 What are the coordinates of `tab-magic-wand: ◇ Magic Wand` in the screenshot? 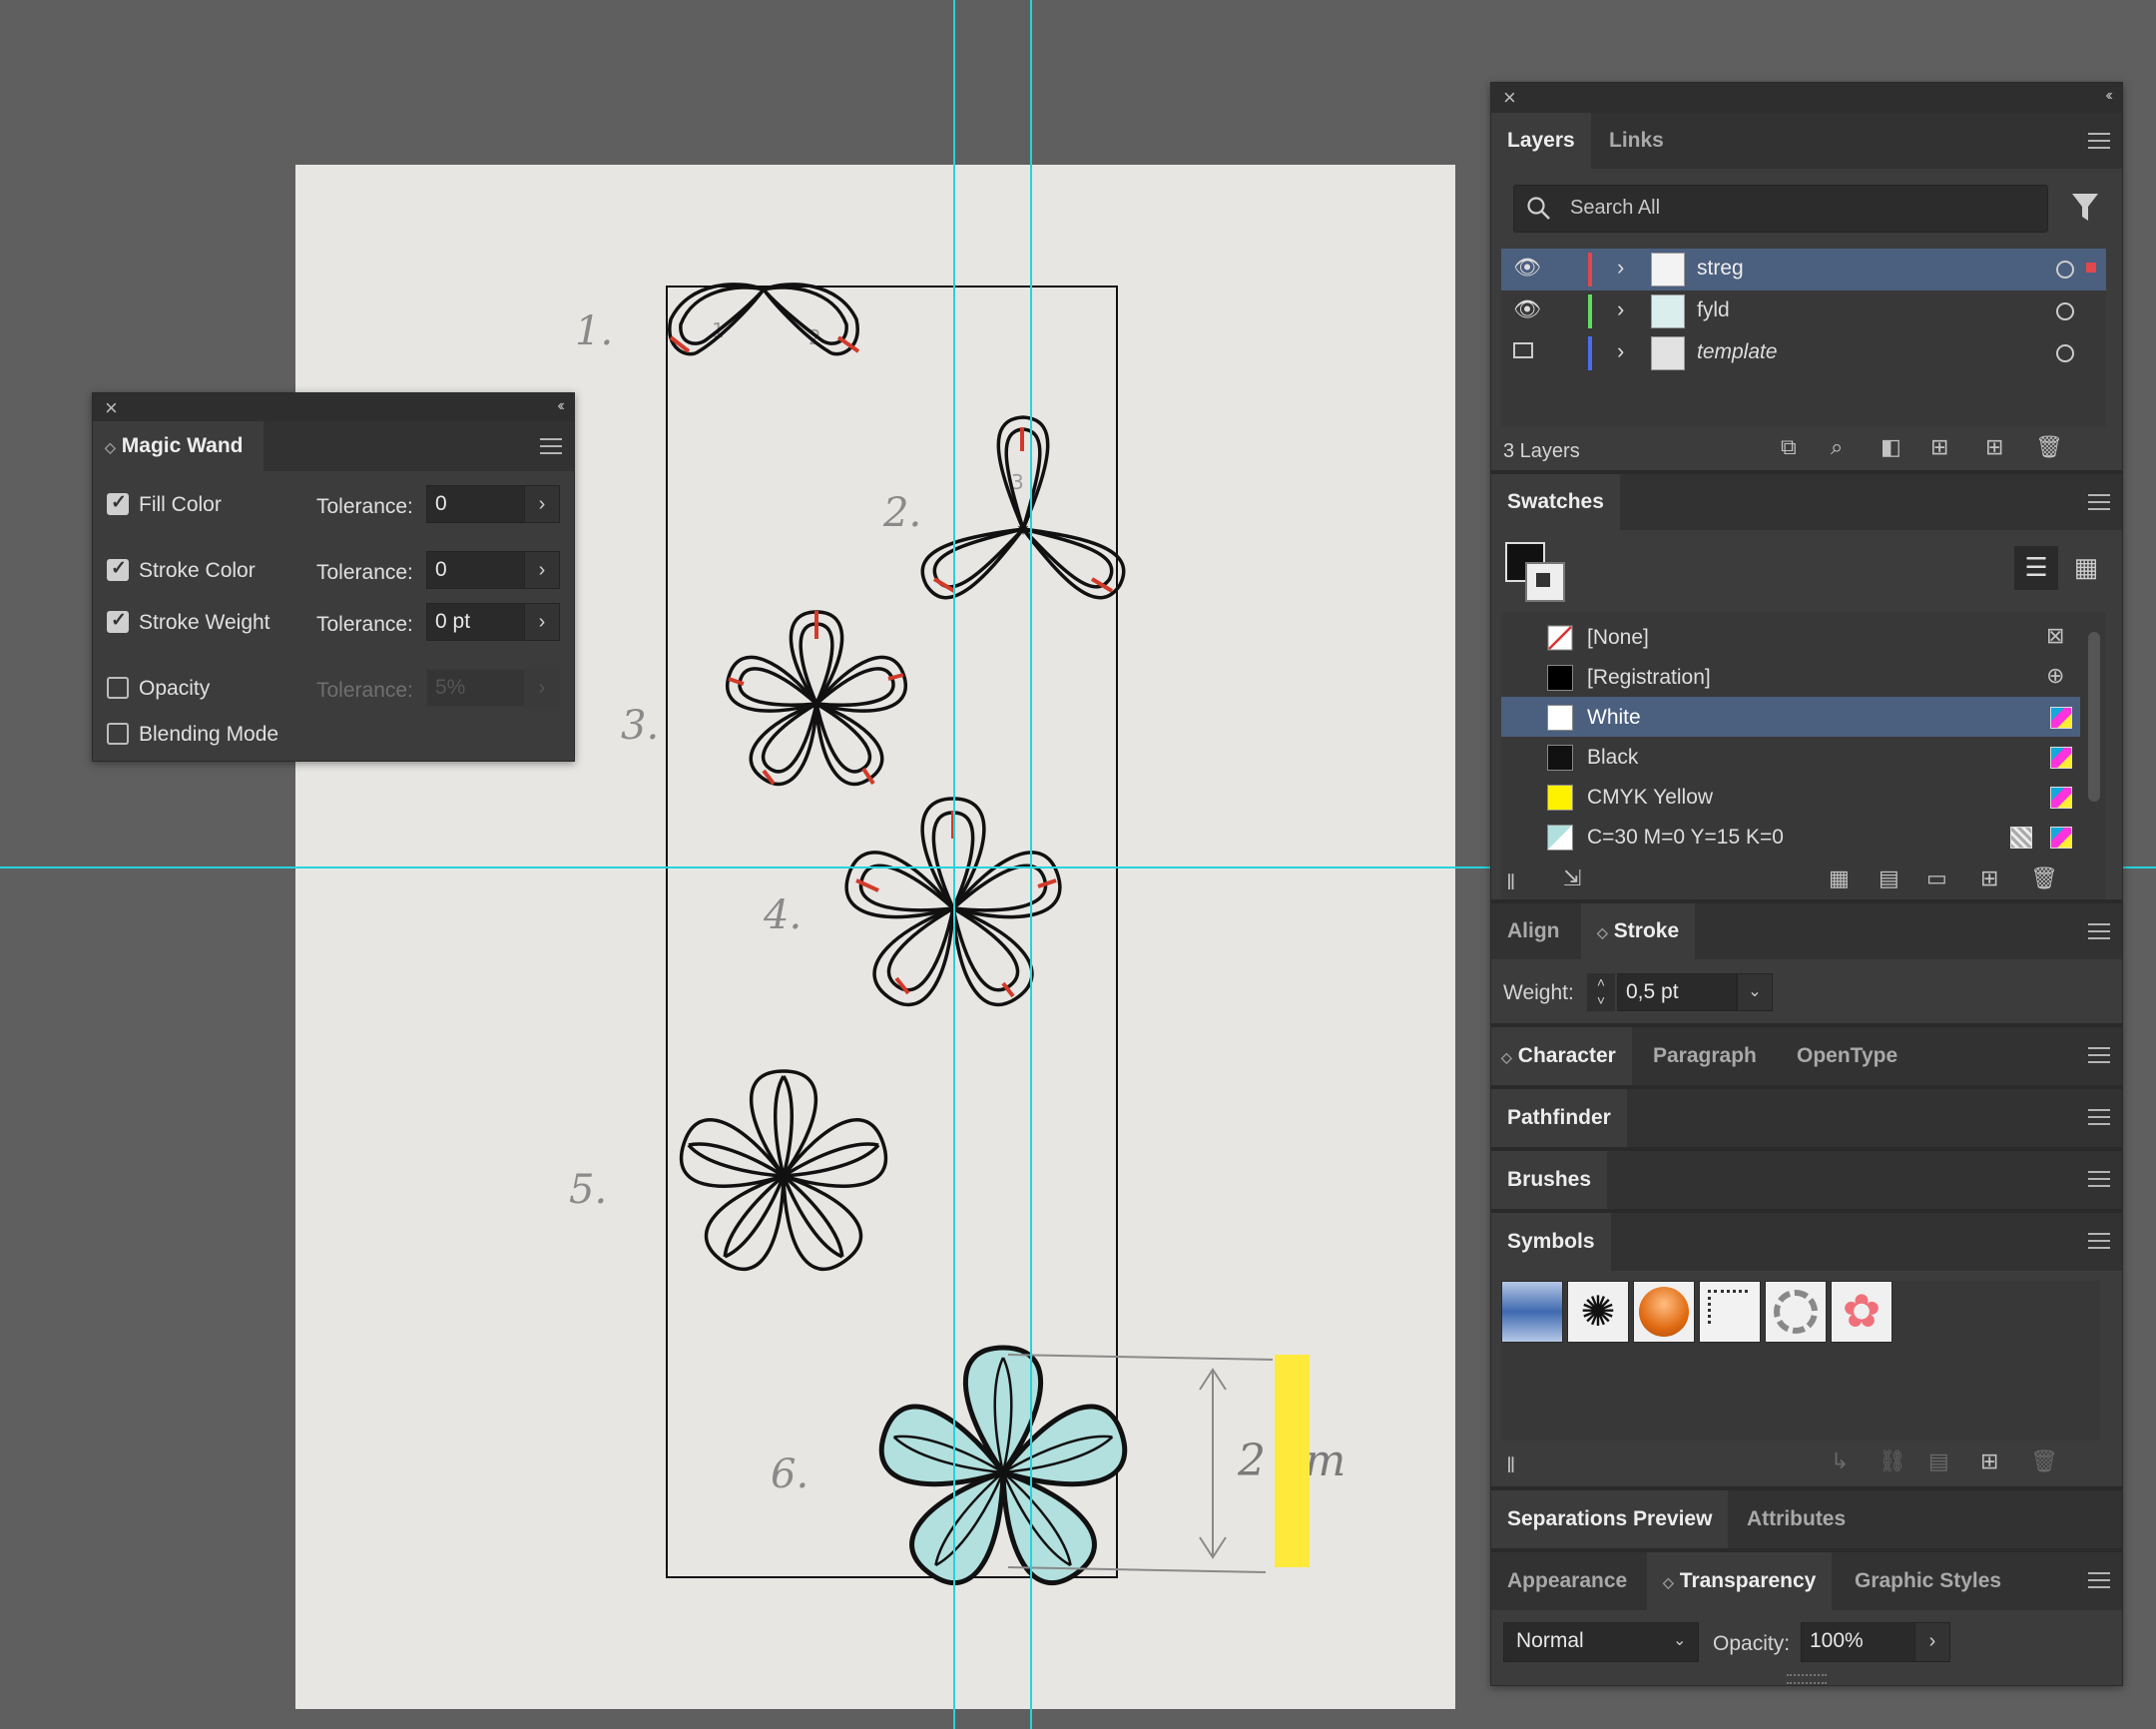 It's located at (178, 446).